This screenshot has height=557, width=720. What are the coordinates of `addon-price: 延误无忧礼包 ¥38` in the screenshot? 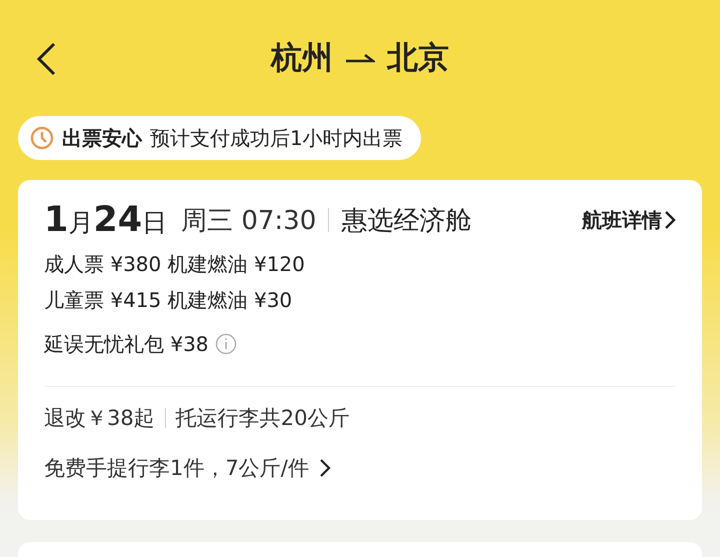 It's located at (126, 344).